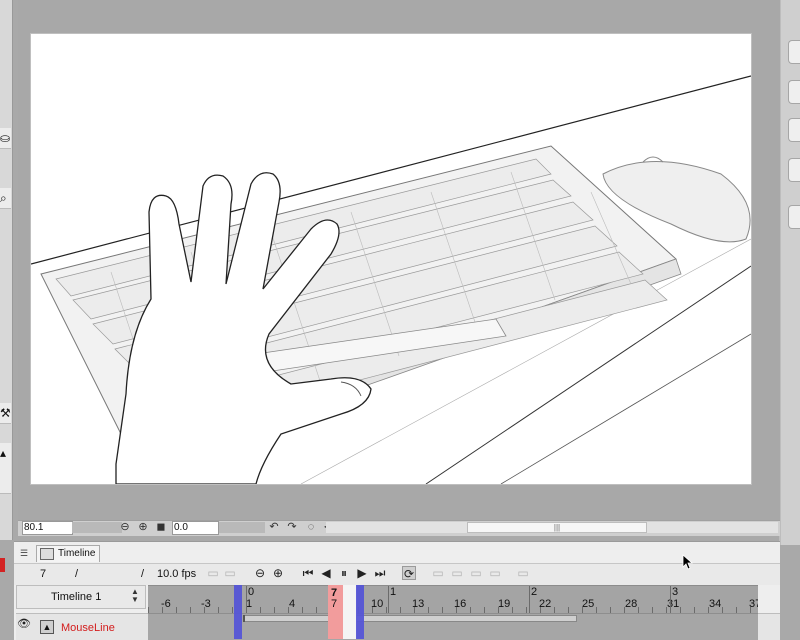  I want to click on timeline-tab-icon, so click(47, 554).